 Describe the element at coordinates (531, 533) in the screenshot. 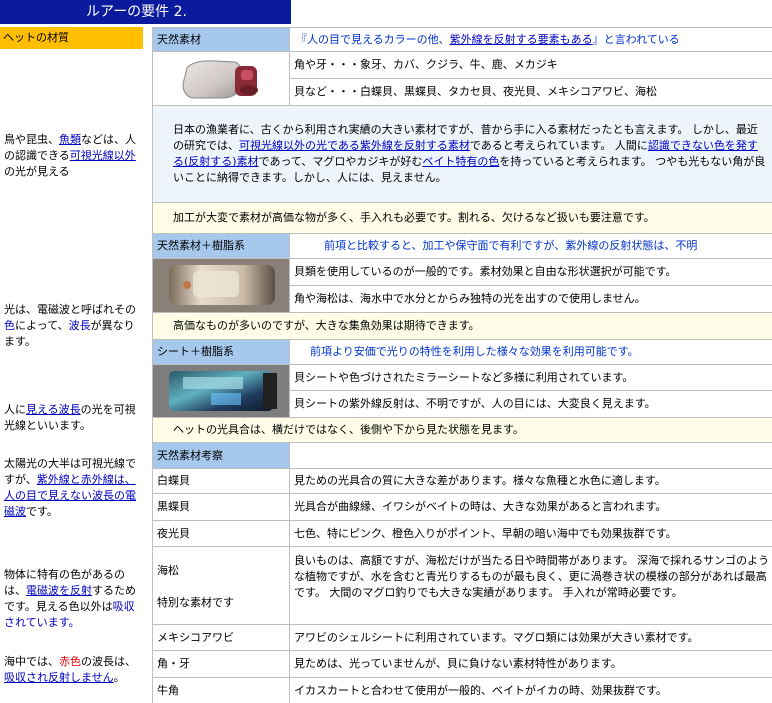

I see `material-desc: 七色、特にピンク、橙色入りがポイント、早朝の暗い海中でも効果抜群です。` at that location.